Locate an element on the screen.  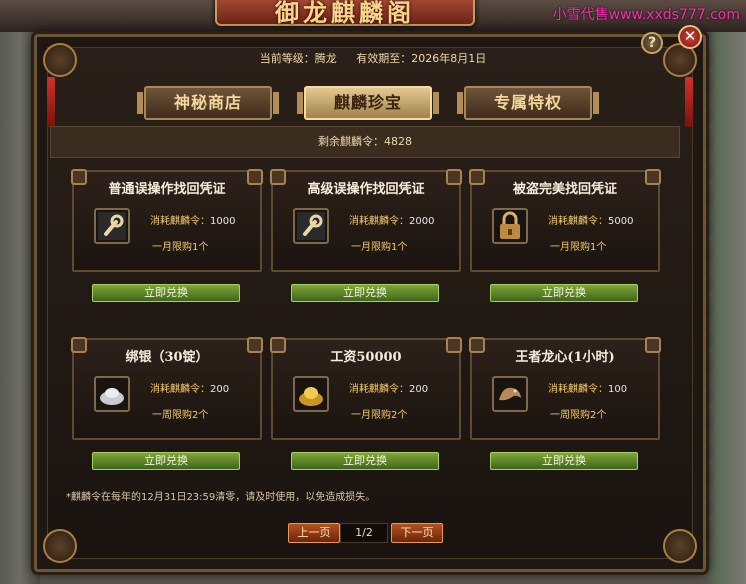
item-card: 被盗完美找回凭证 消耗麒麟令：5000 一月限购1个 is located at coordinates (565, 220).